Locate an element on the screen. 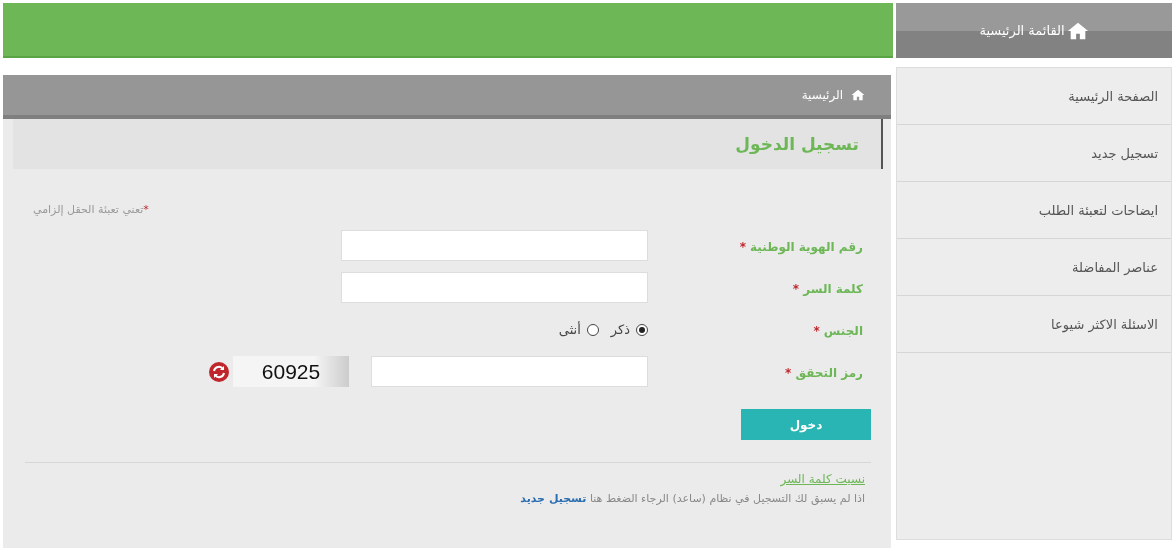  menu-title: القائمة الرئيسية is located at coordinates (1022, 30).